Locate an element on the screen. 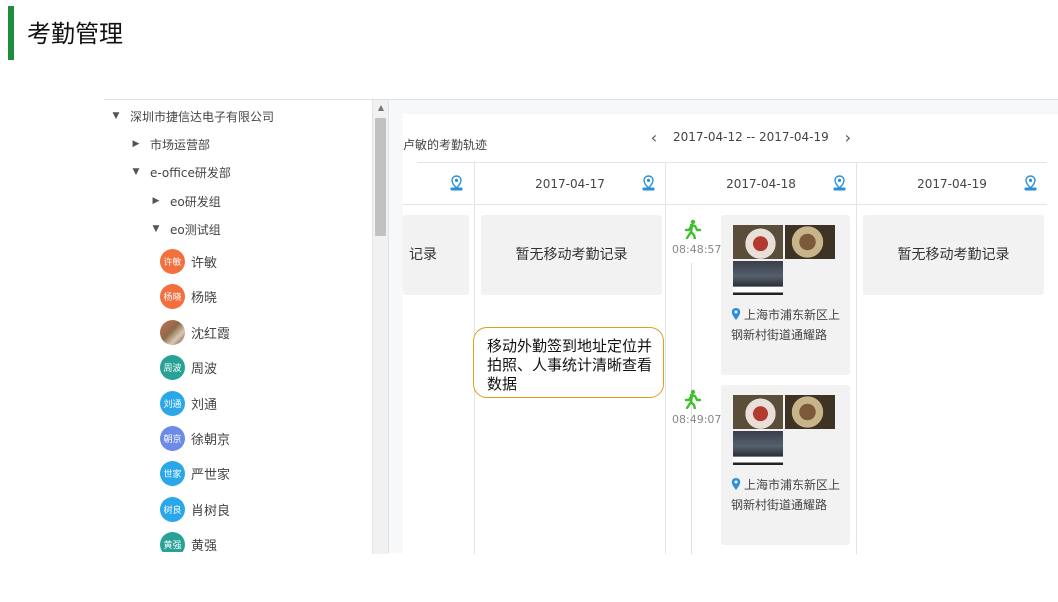  tree-node-dept-market: ▶ 市场运营部 is located at coordinates (170, 144).